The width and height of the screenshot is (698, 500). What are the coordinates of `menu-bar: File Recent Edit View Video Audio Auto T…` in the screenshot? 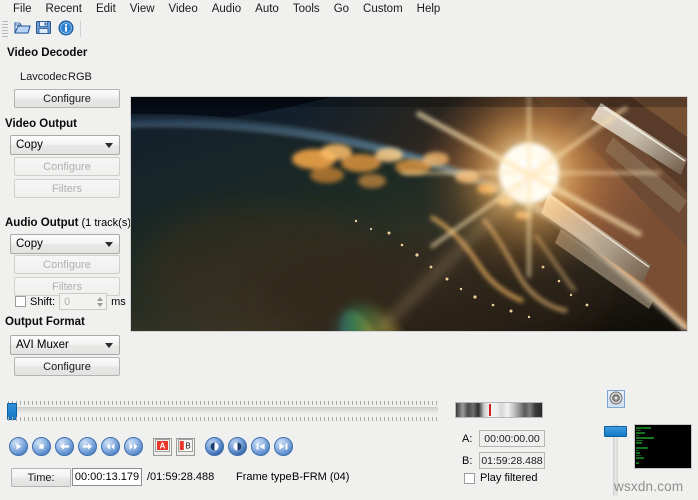 It's located at (349, 9).